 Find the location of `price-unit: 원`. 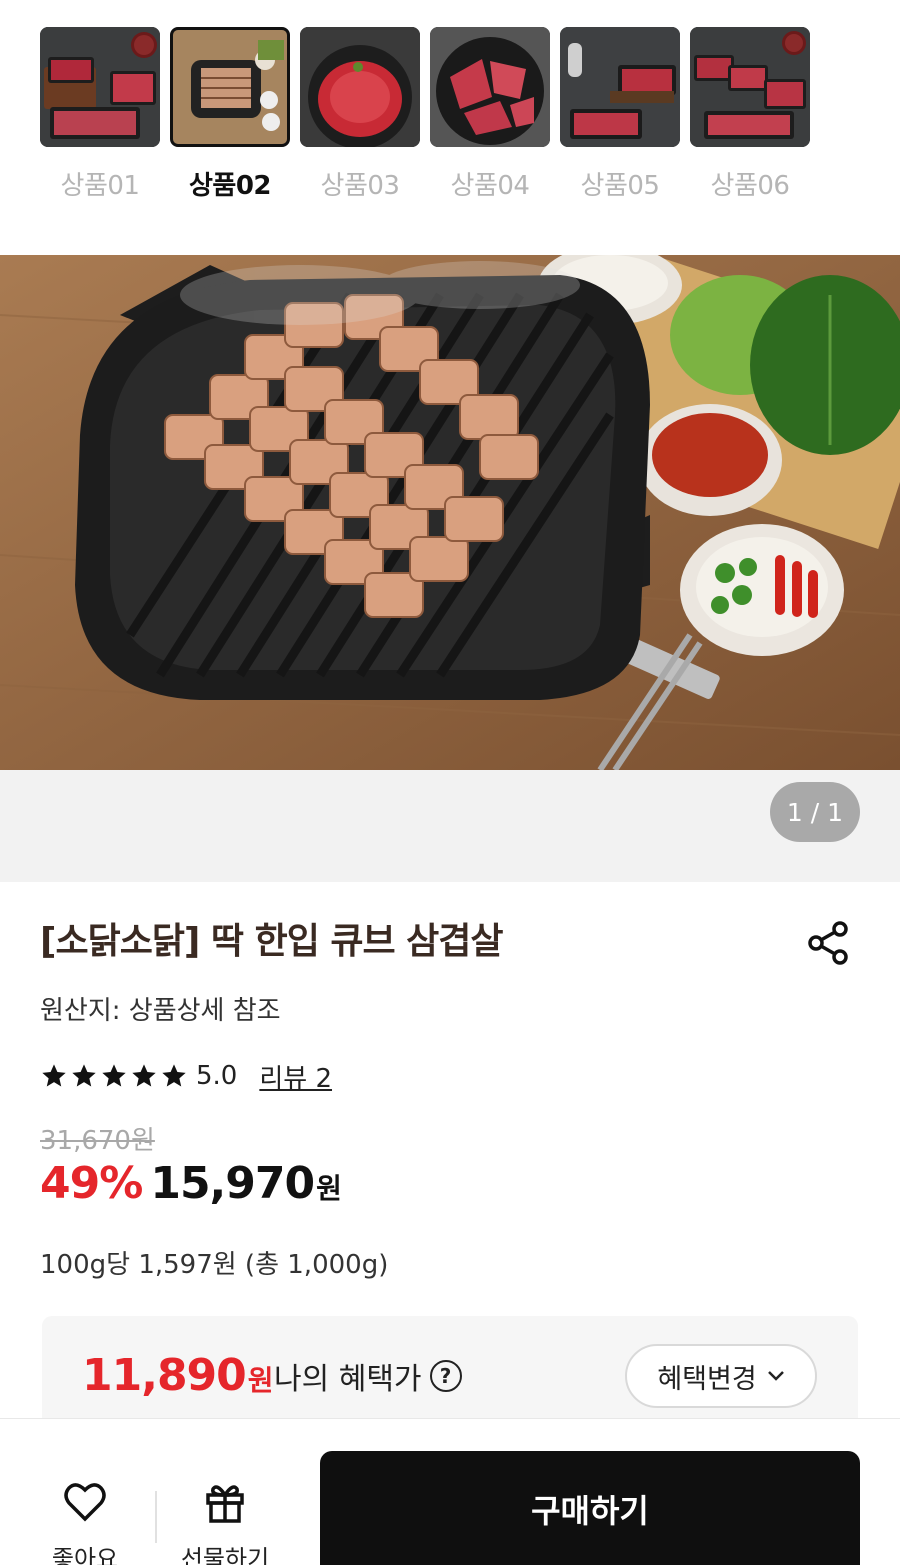

price-unit: 원 is located at coordinates (329, 1188).